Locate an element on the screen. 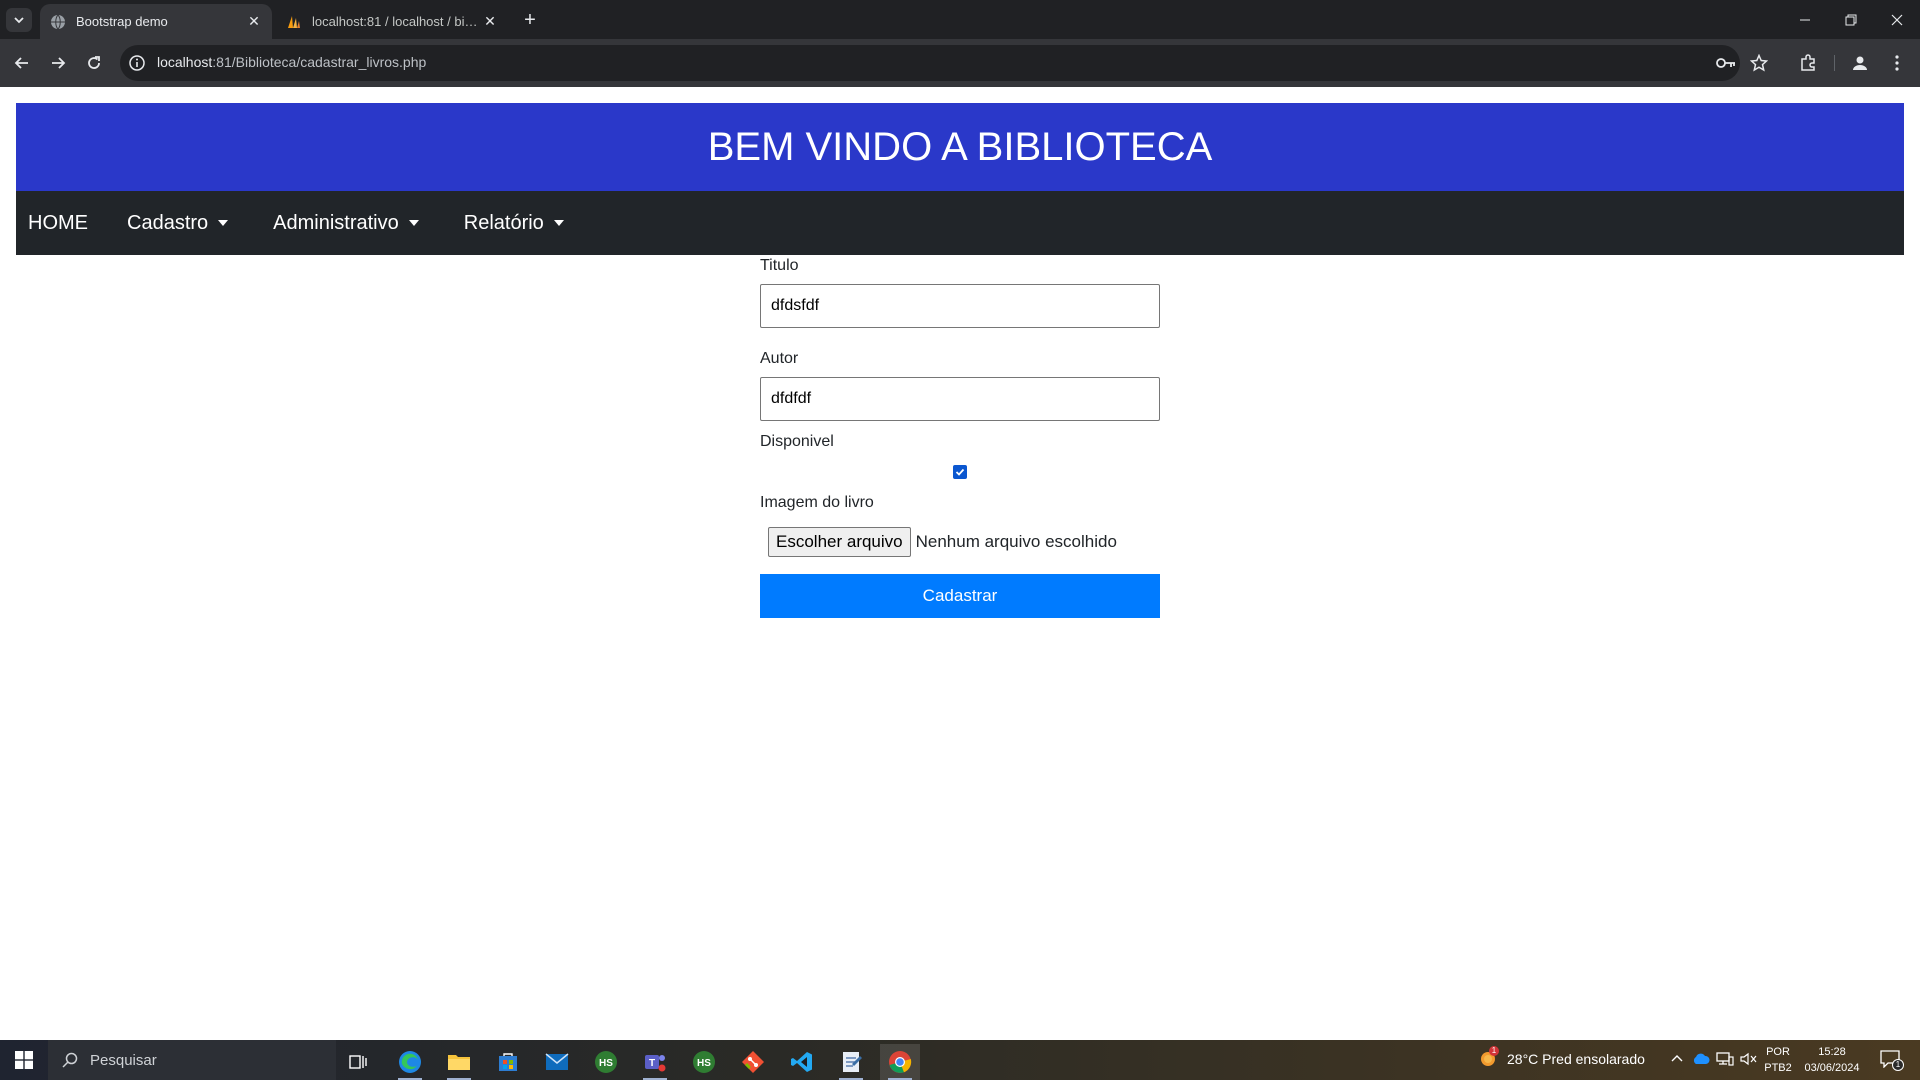 Image resolution: width=1920 pixels, height=1080 pixels. taskbar-chrome is located at coordinates (900, 1062).